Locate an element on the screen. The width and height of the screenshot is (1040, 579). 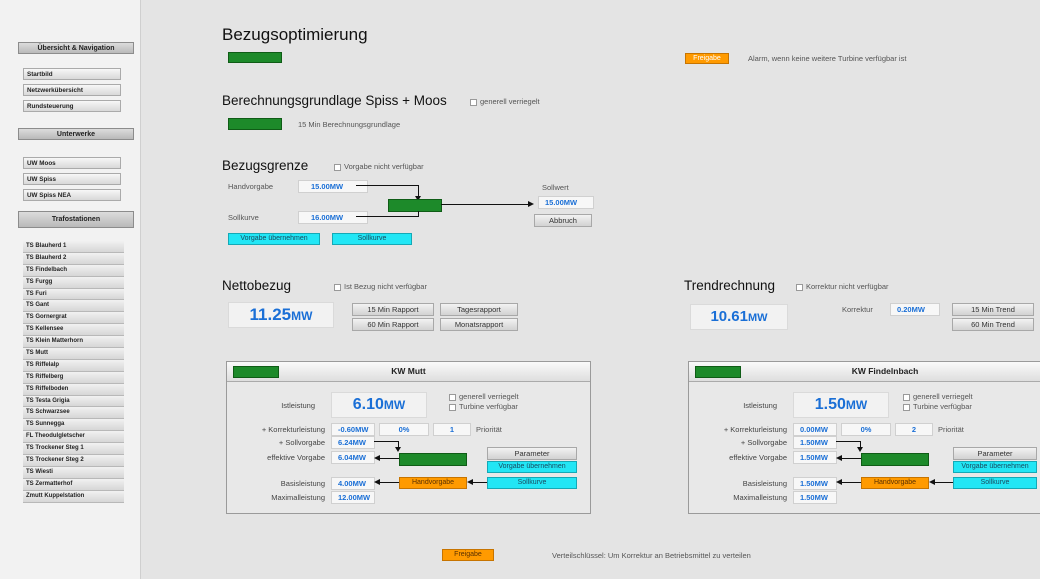
ts-item: TS Furi is located at coordinates (73, 294).